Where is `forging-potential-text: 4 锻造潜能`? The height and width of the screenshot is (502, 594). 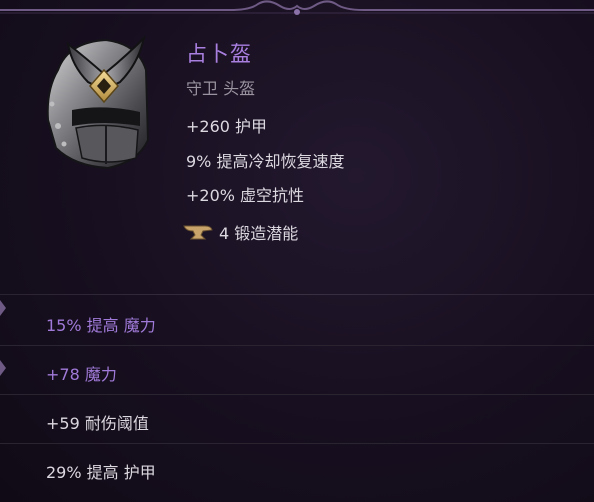 forging-potential-text: 4 锻造潜能 is located at coordinates (259, 233).